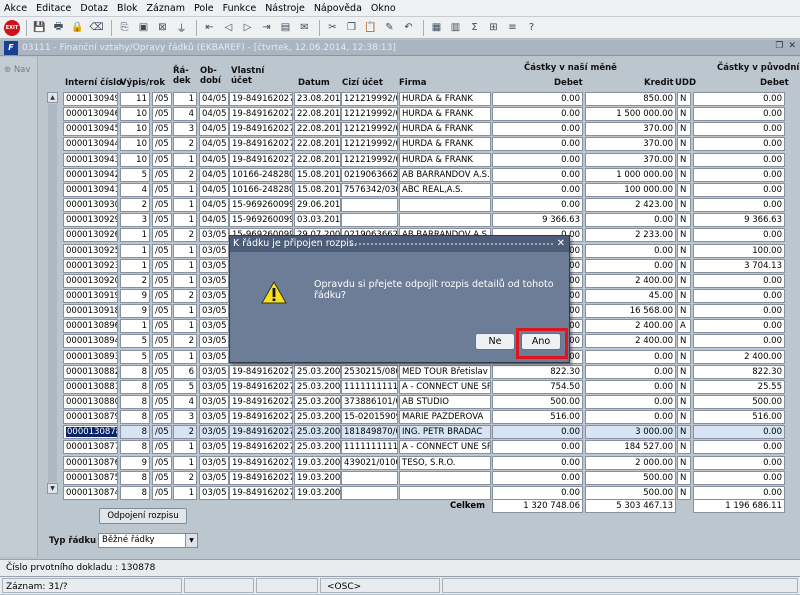 This screenshot has height=595, width=800. I want to click on cell-cizi: 0219063662/0, so click(369, 174).